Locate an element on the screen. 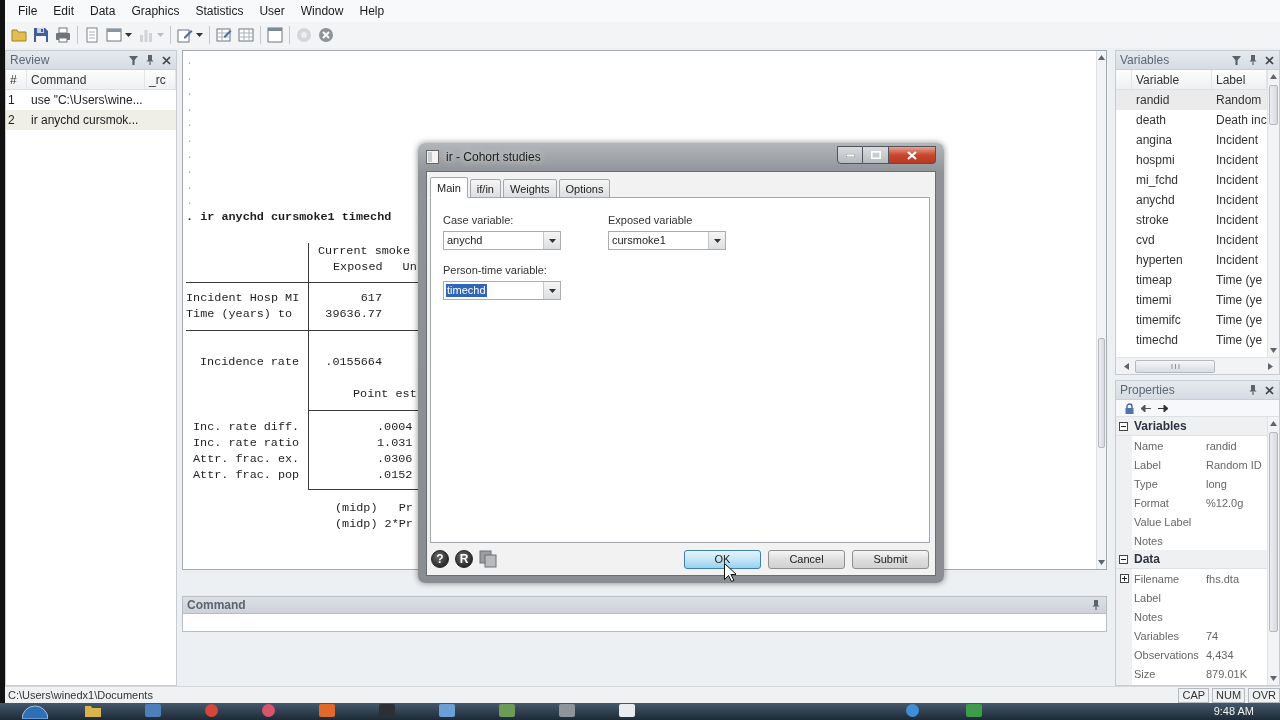  property-name: Notes is located at coordinates (1148, 616).